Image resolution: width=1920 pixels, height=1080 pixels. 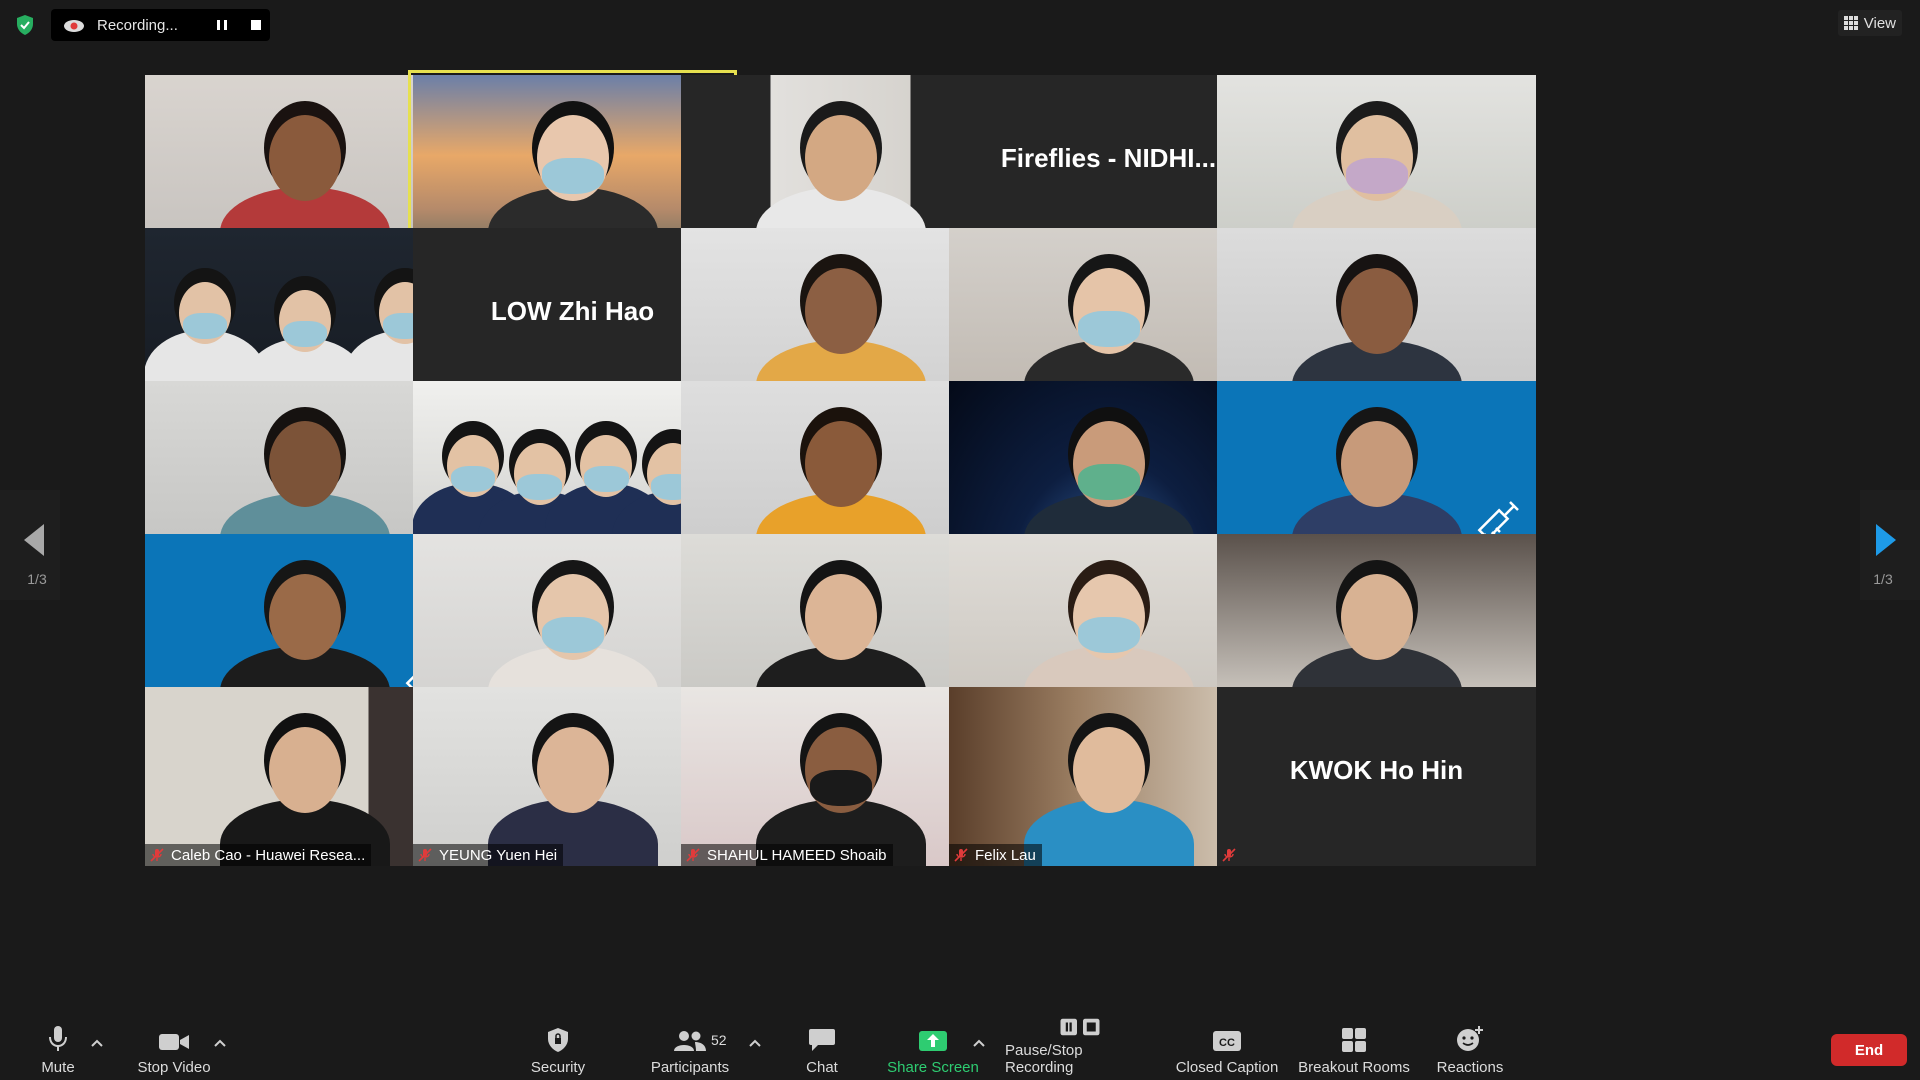 I want to click on breakout-rooms-label: Breakout Rooms, so click(x=1354, y=1067).